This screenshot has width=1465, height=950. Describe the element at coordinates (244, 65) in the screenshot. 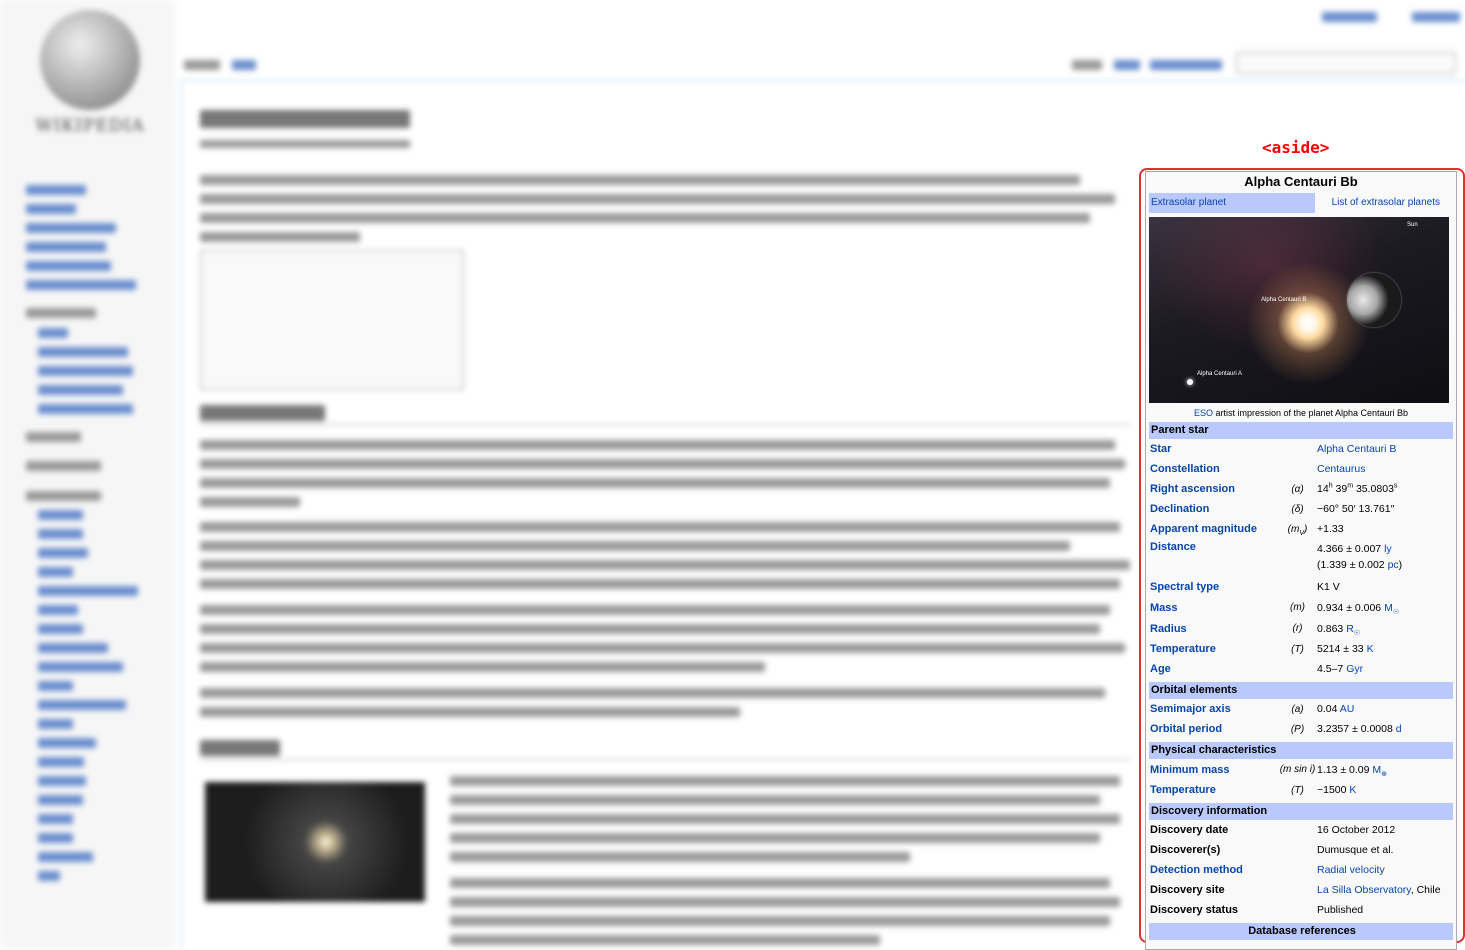

I see `tab-talk` at that location.